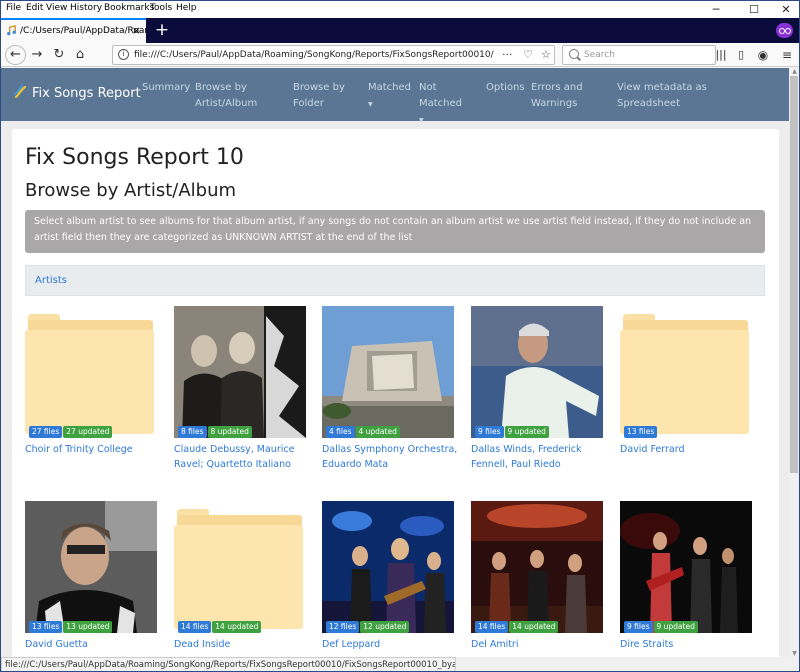  Describe the element at coordinates (390, 96) in the screenshot. I see `nav-matched: Matched ▼` at that location.